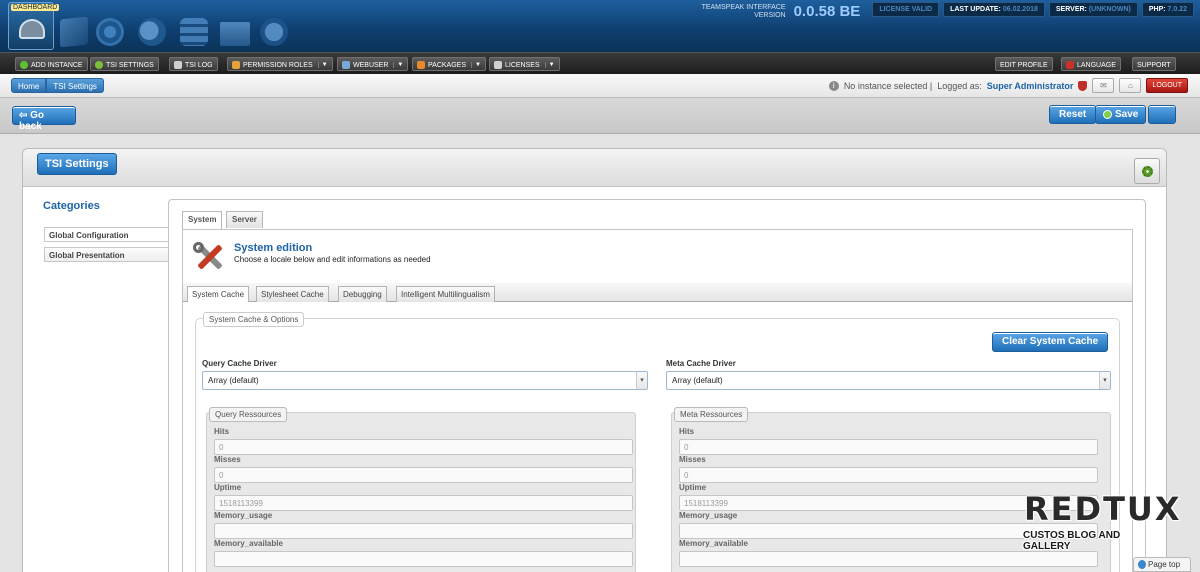 The width and height of the screenshot is (1200, 572). I want to click on license-status: LICENSE VALID, so click(906, 9).